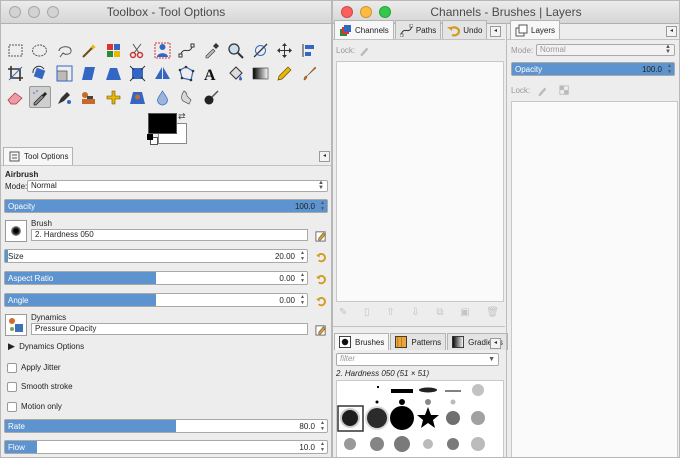 The width and height of the screenshot is (680, 458). Describe the element at coordinates (40, 74) in the screenshot. I see `rotate-icon` at that location.